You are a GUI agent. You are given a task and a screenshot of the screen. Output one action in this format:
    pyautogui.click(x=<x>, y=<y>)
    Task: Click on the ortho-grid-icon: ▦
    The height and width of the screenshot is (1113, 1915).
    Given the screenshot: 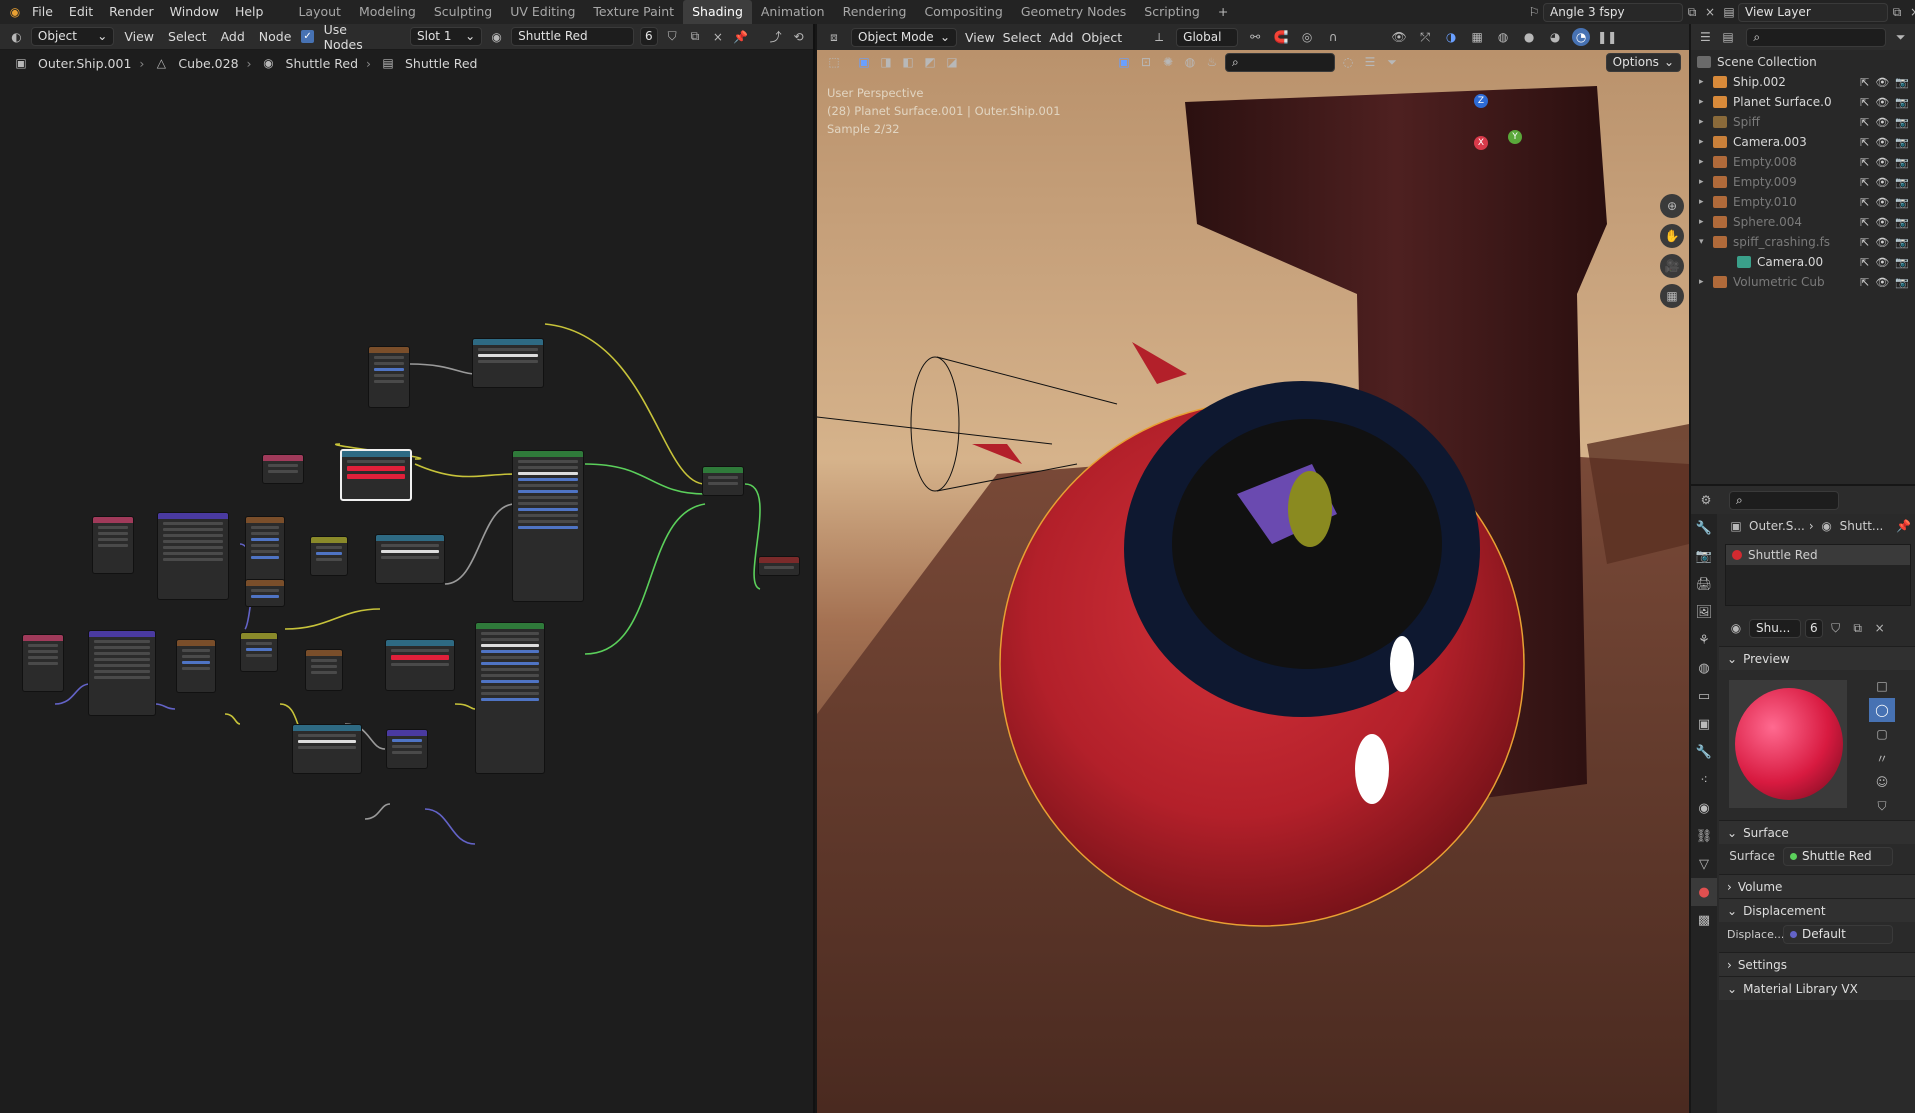 What is the action you would take?
    pyautogui.click(x=1672, y=296)
    